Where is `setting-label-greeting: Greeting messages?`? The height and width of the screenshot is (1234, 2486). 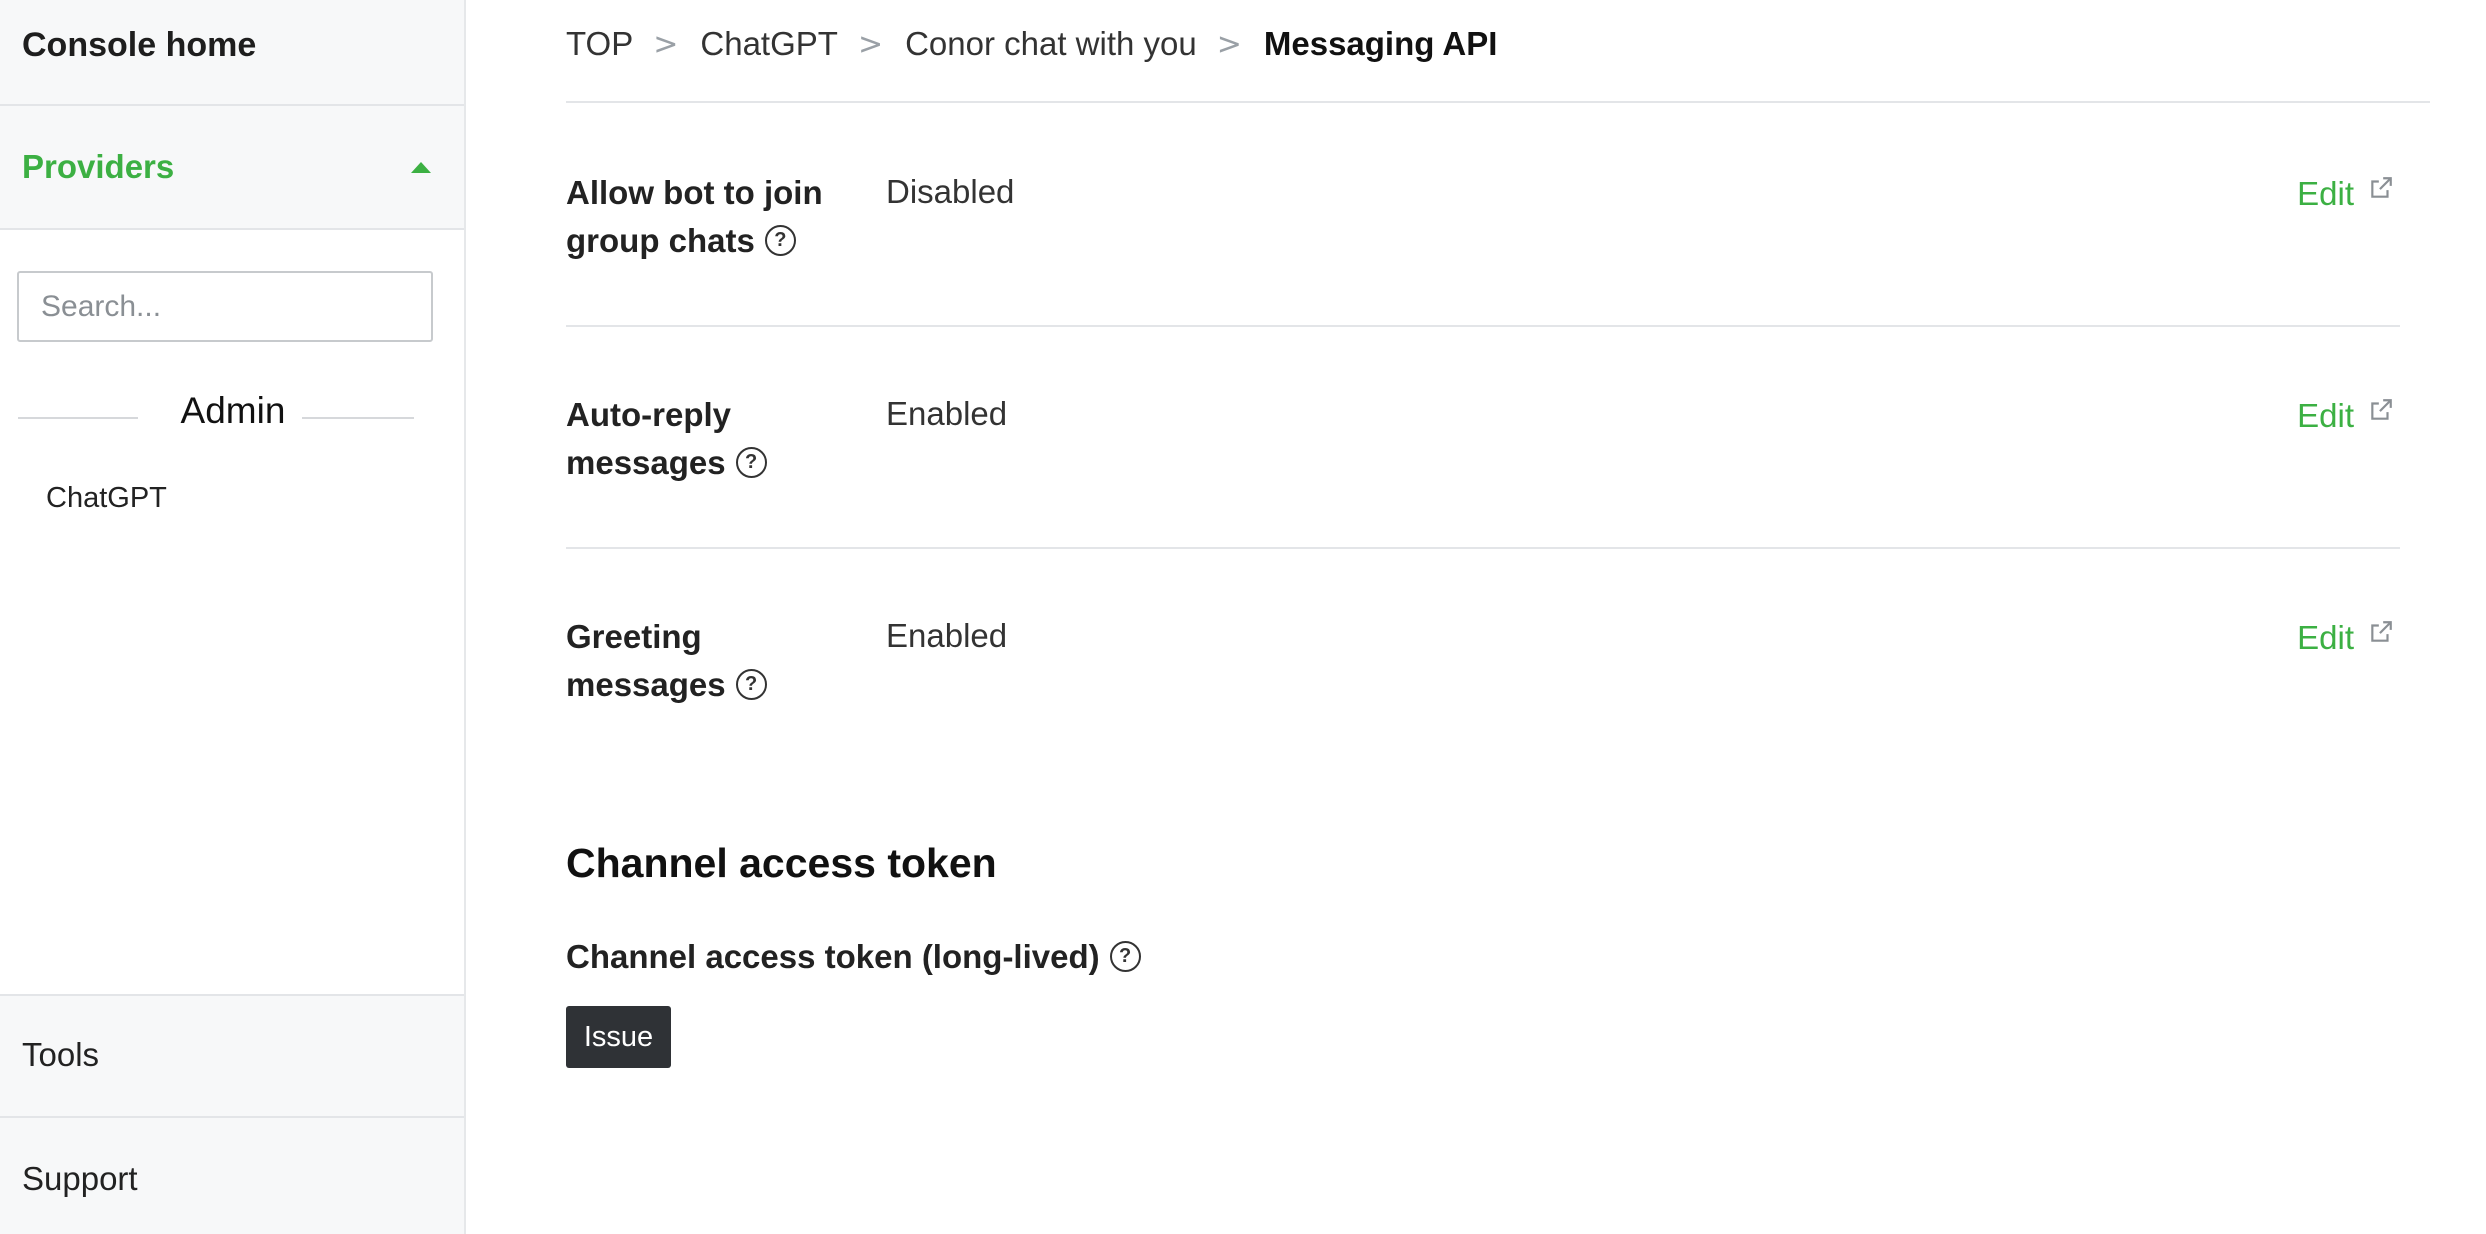
setting-label-greeting: Greeting messages? is located at coordinates (716, 661).